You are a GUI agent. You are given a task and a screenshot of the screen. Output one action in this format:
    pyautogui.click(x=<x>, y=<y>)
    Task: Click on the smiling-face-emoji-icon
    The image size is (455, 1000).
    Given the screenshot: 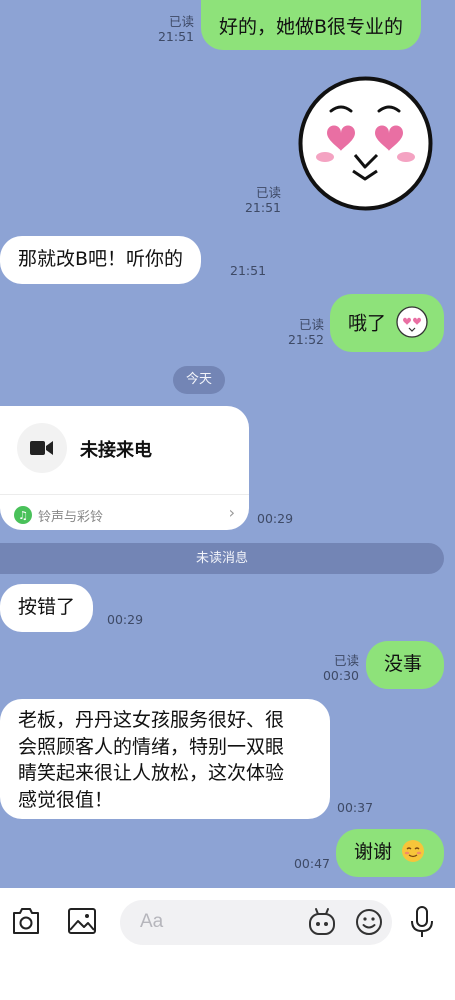 What is the action you would take?
    pyautogui.click(x=413, y=851)
    